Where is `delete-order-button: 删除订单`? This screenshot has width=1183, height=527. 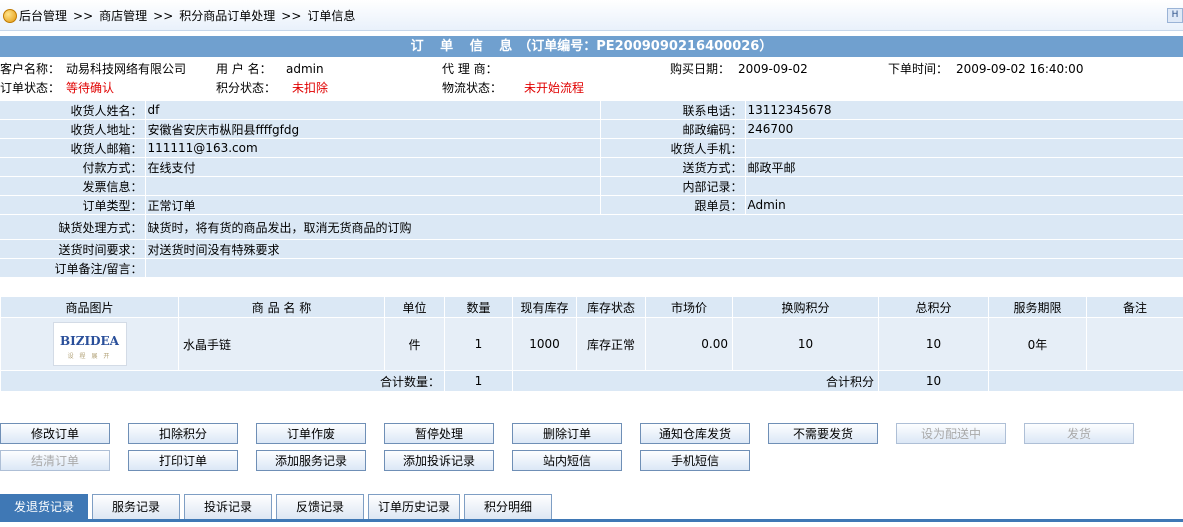 delete-order-button: 删除订单 is located at coordinates (567, 433).